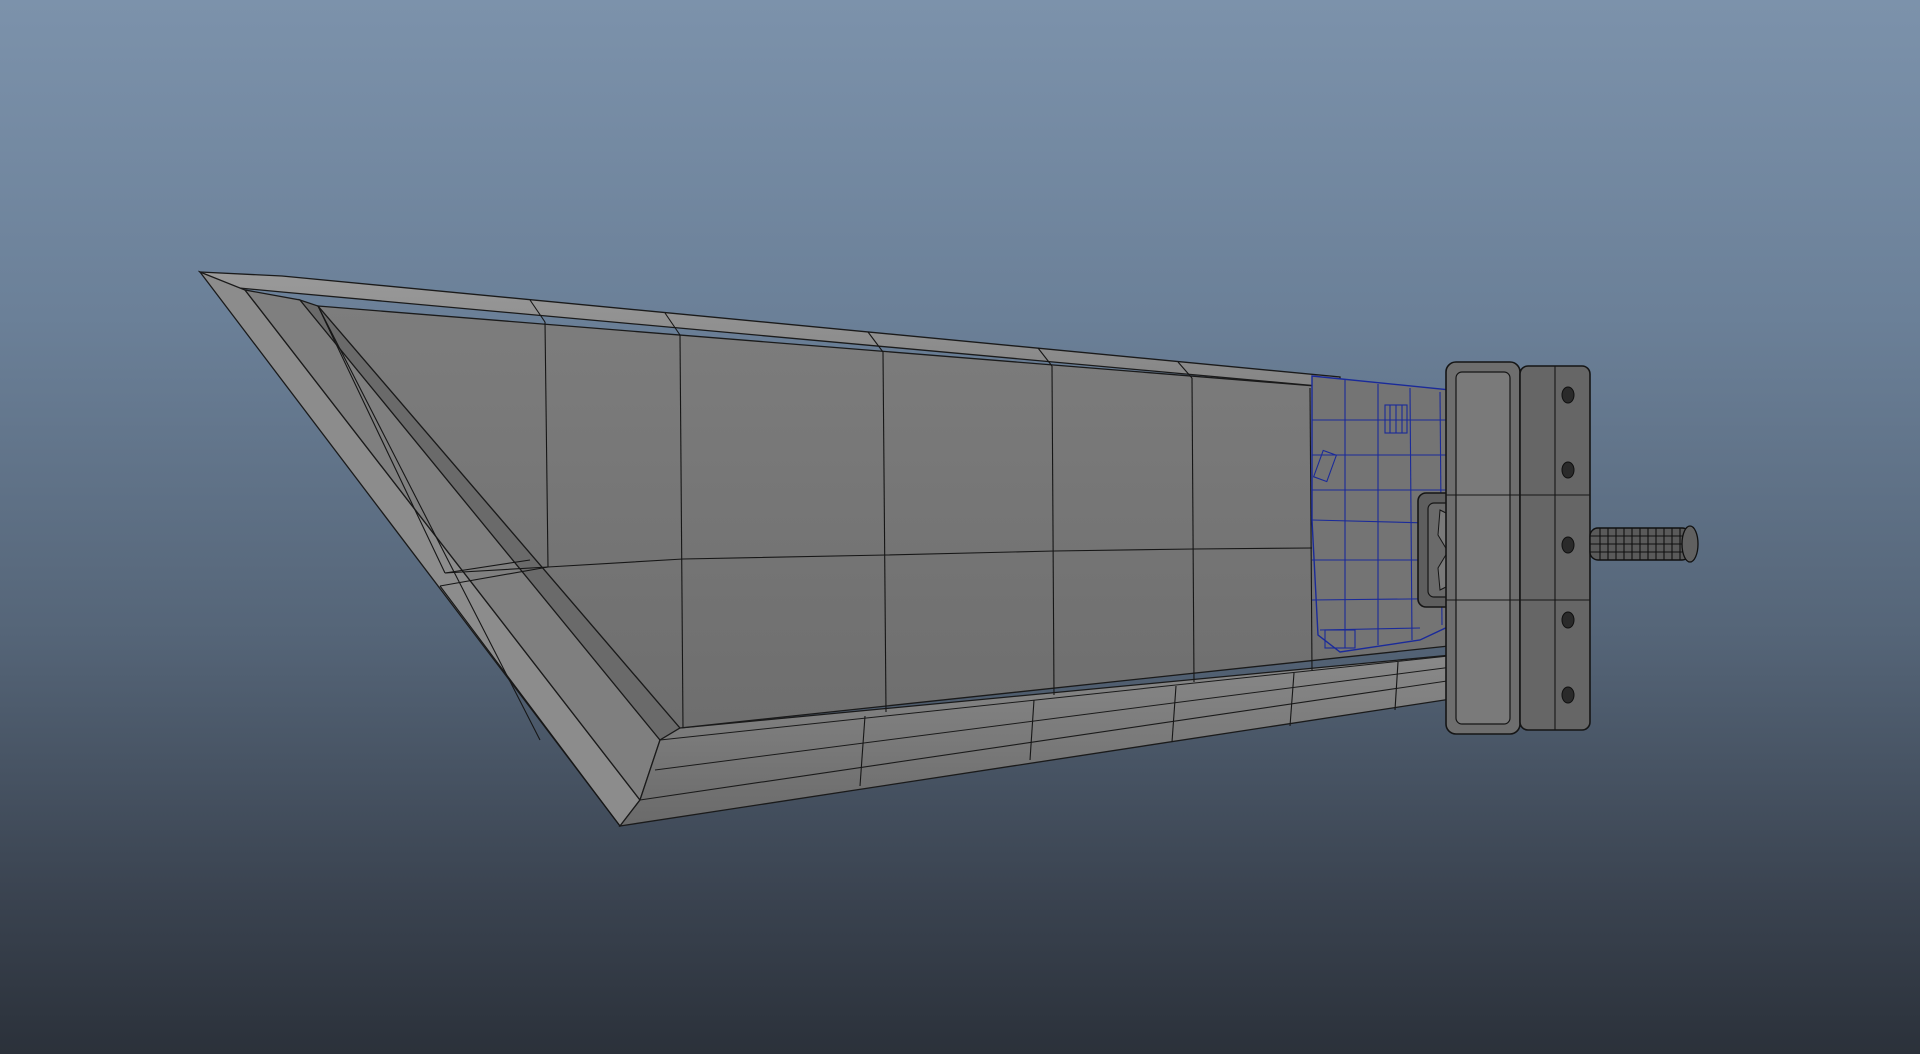 The height and width of the screenshot is (1054, 1920). I want to click on sword-handle, so click(1644, 544).